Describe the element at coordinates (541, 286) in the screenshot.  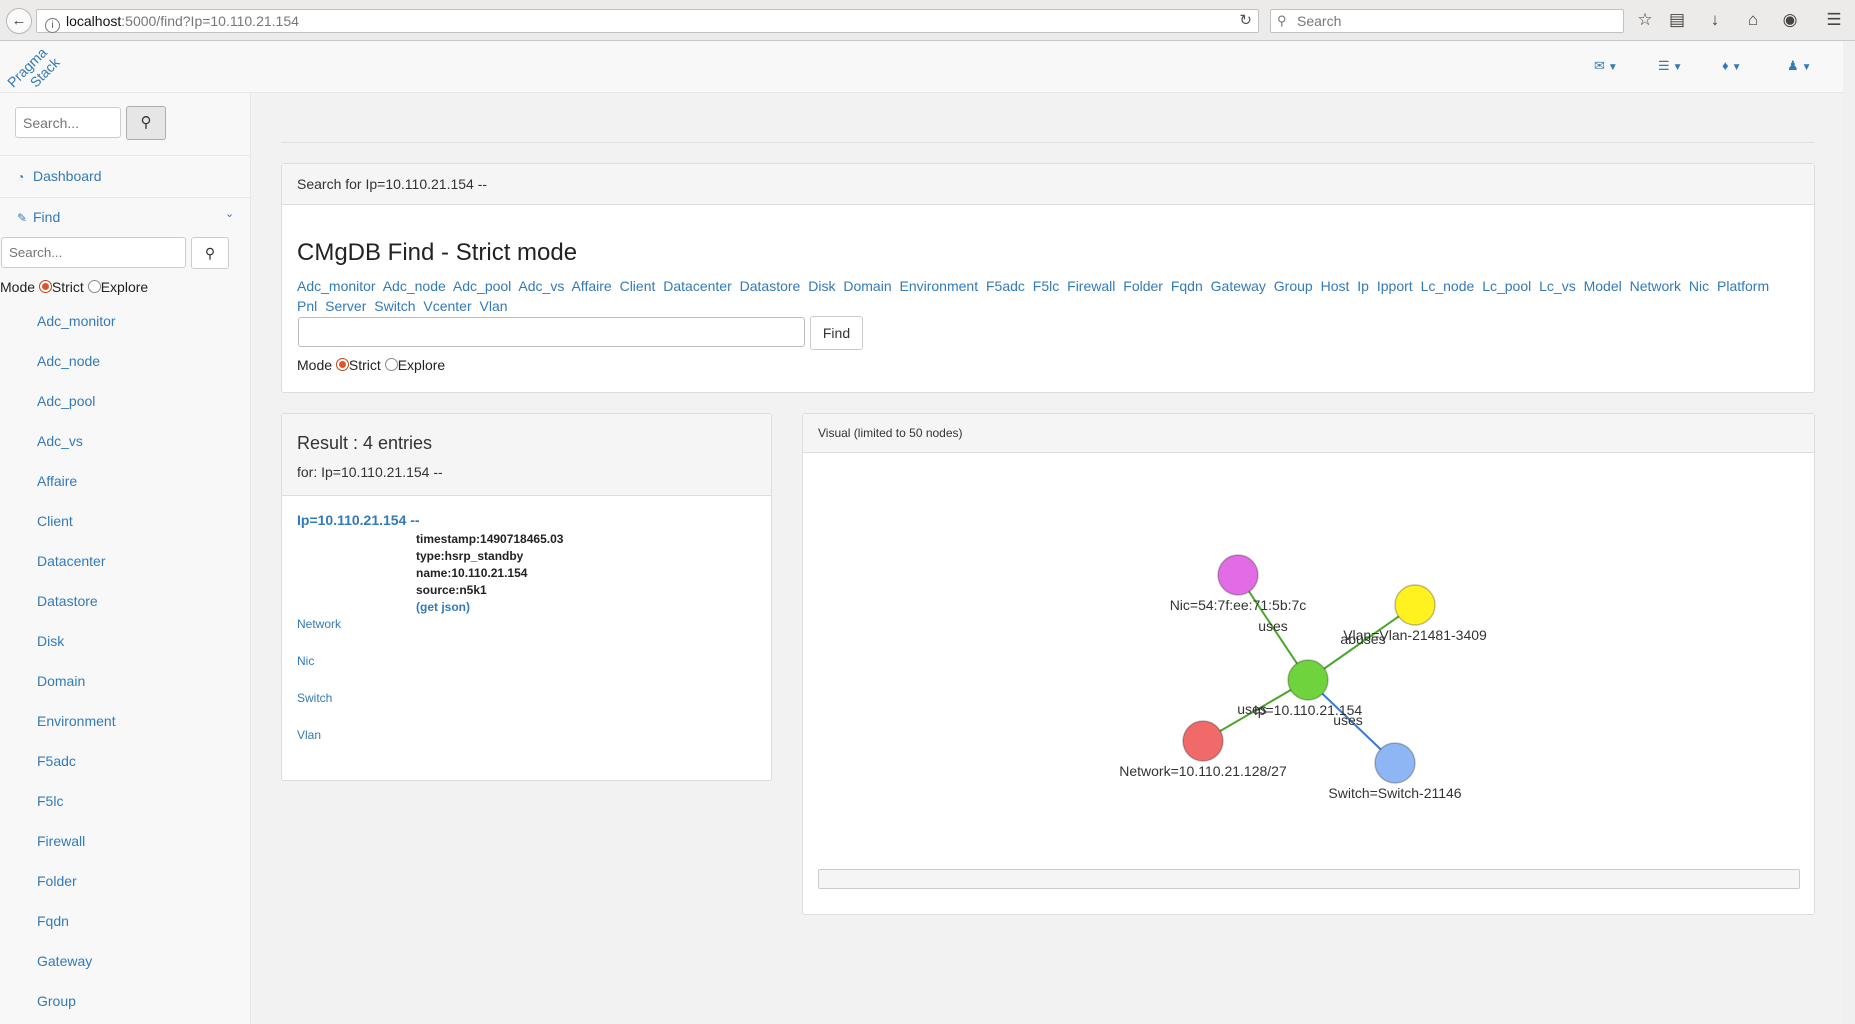
I see `type-link-adc-vs: Adc_vs` at that location.